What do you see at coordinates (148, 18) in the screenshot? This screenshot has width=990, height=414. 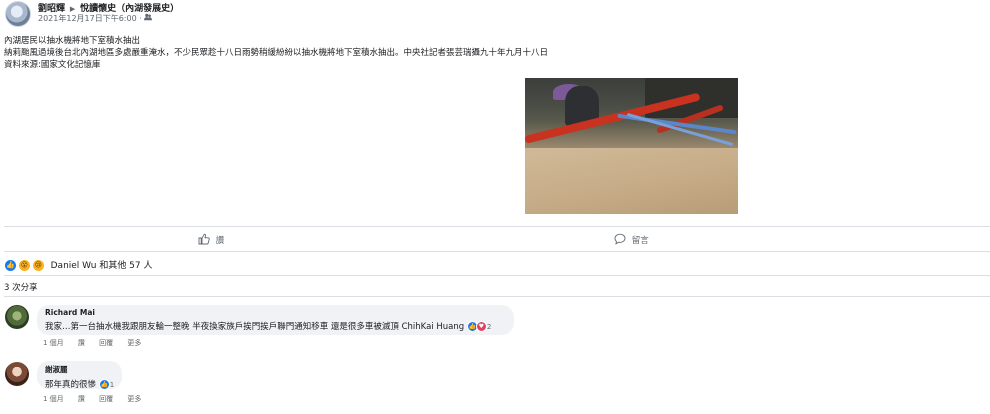 I see `group-icon` at bounding box center [148, 18].